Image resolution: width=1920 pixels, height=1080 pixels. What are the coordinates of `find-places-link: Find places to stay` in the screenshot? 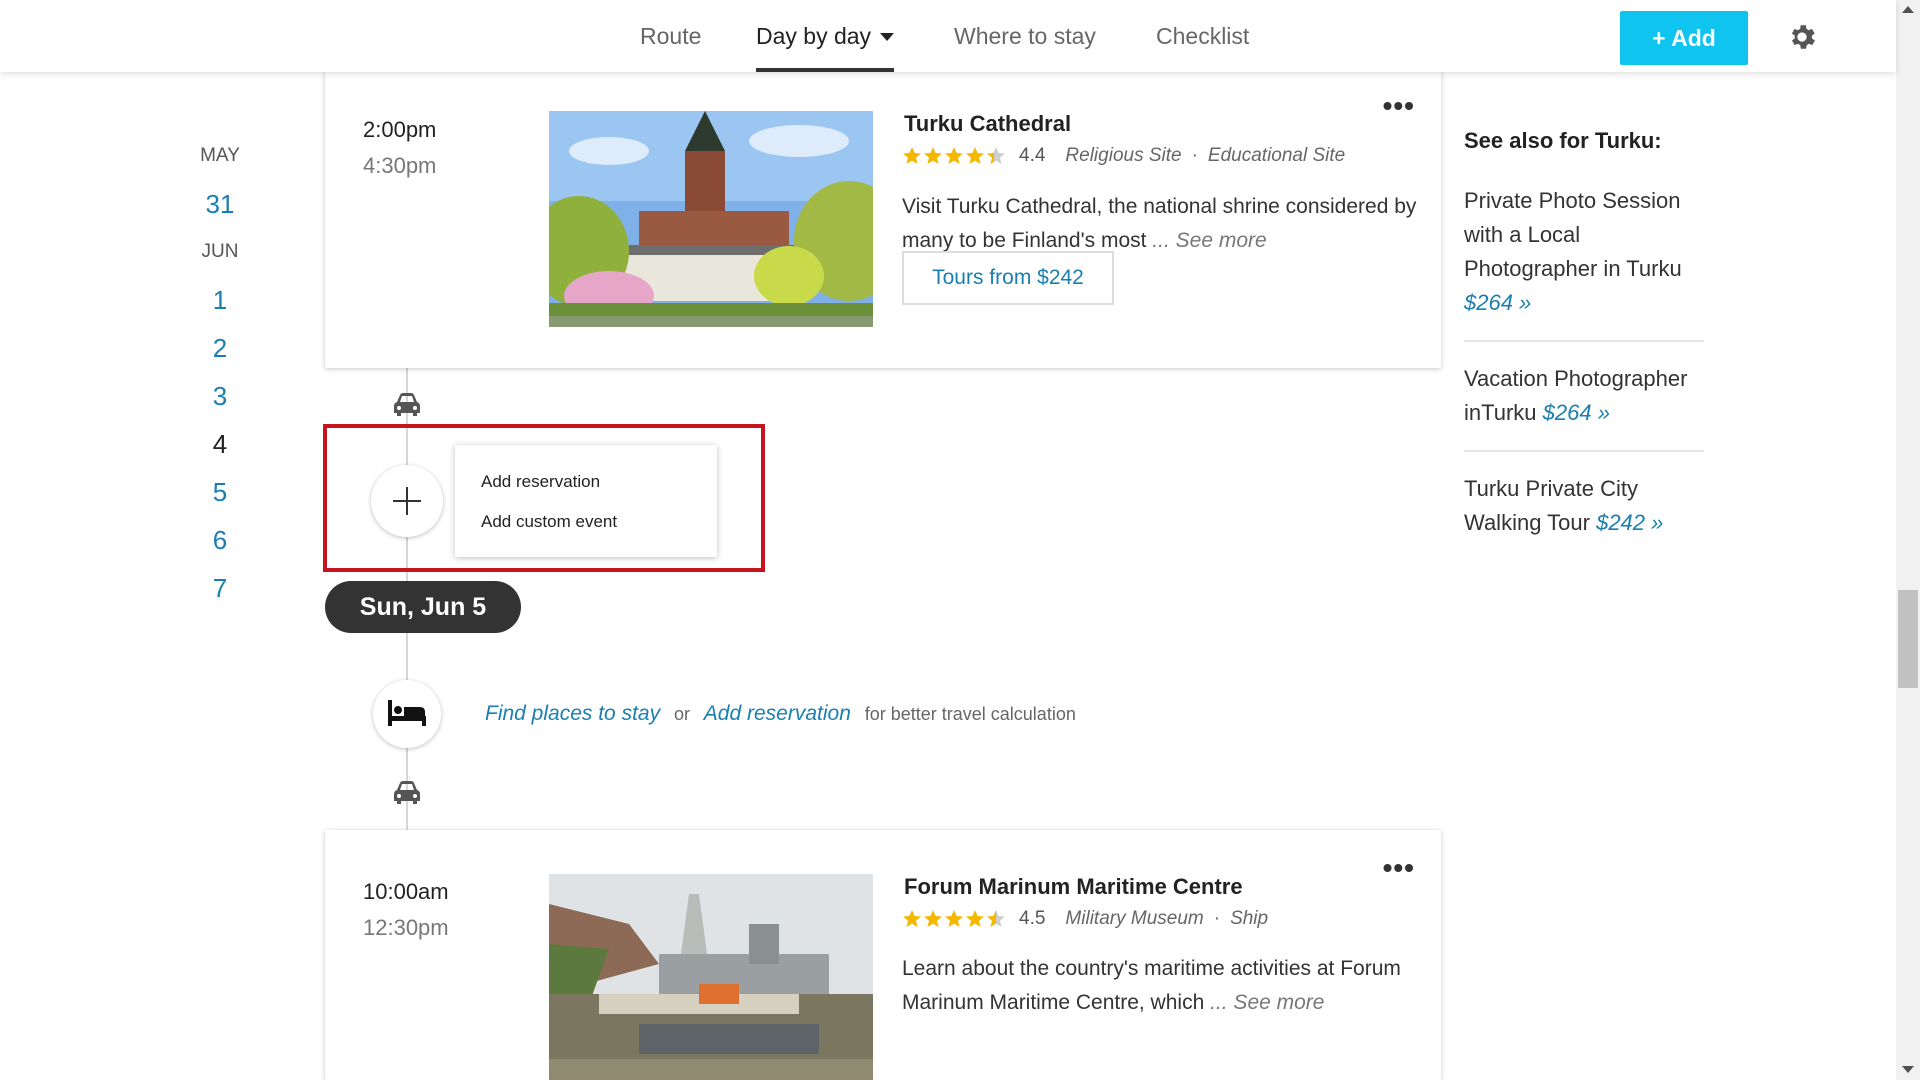 It's located at (572, 713).